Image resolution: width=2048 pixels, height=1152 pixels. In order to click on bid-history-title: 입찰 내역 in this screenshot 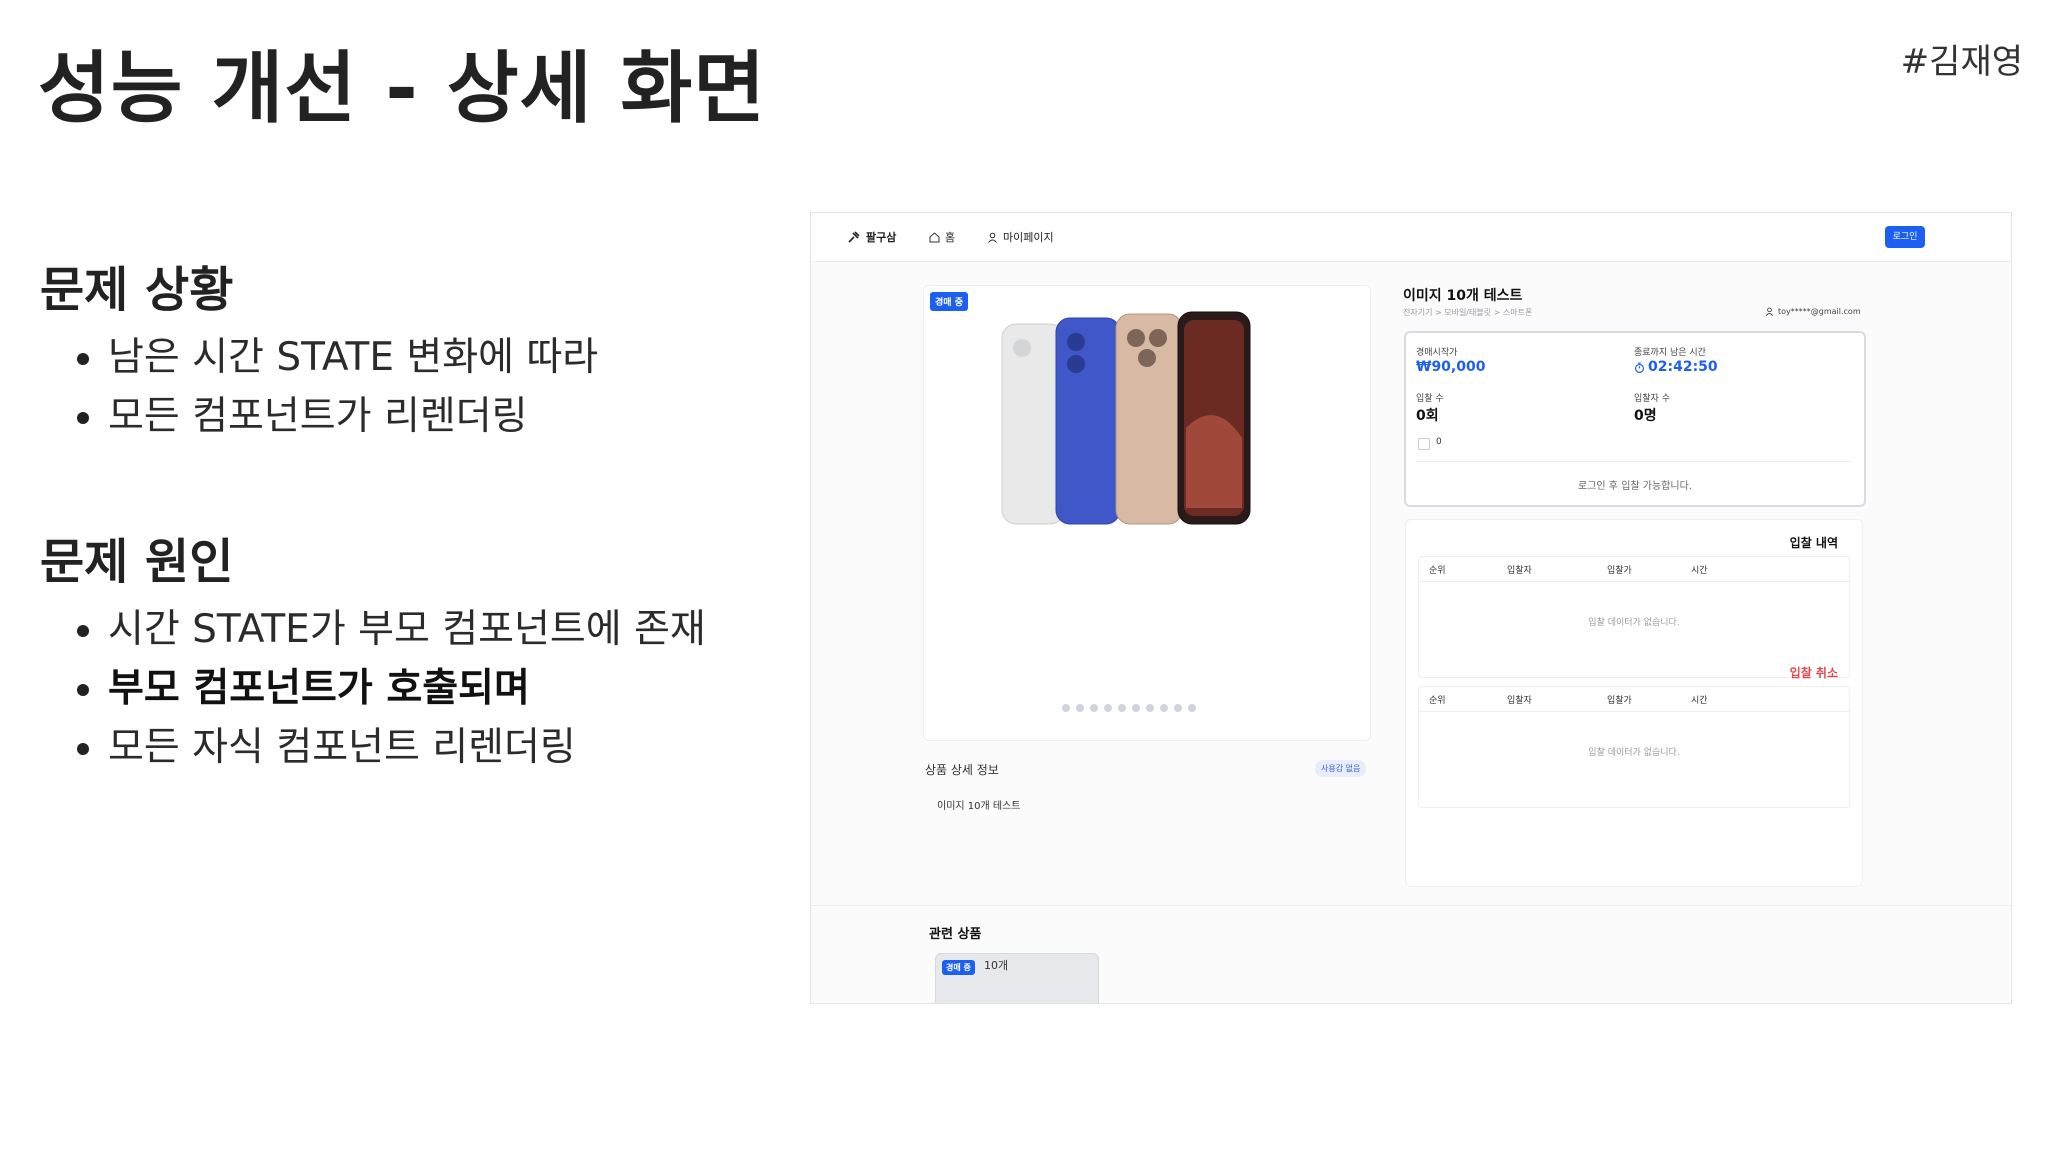, I will do `click(1813, 543)`.